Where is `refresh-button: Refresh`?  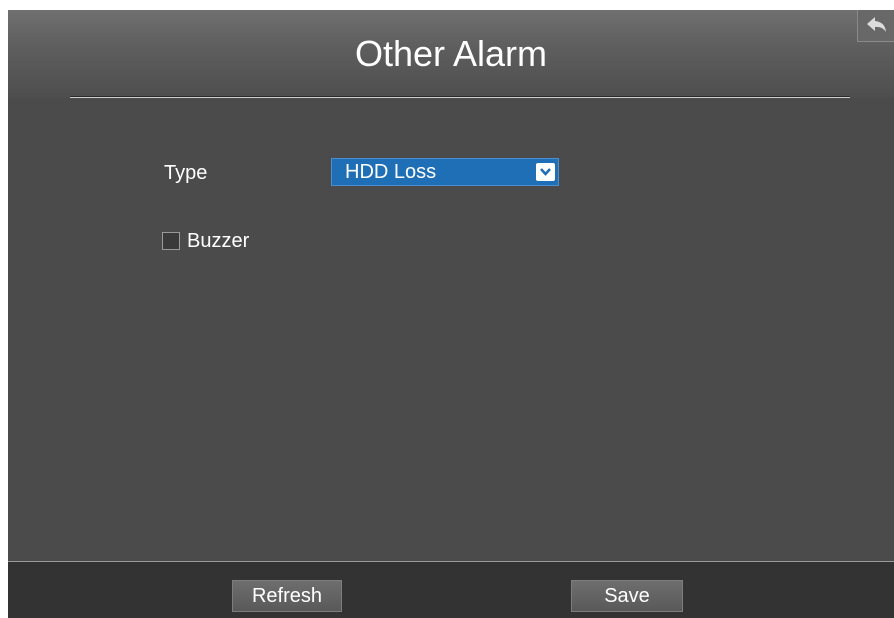 refresh-button: Refresh is located at coordinates (287, 596).